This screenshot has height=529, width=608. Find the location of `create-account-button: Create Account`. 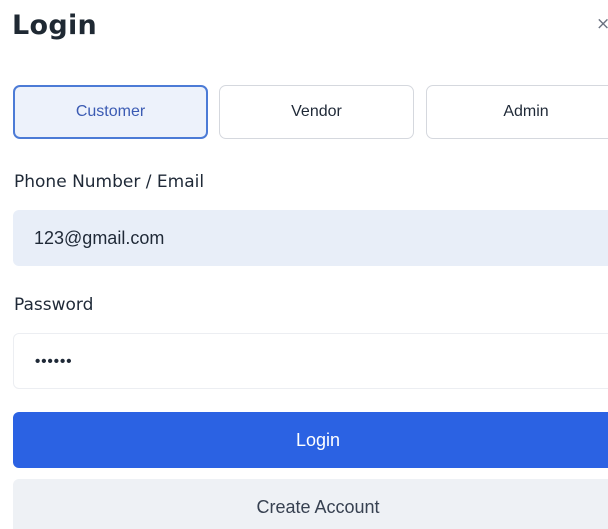

create-account-button: Create Account is located at coordinates (310, 504).